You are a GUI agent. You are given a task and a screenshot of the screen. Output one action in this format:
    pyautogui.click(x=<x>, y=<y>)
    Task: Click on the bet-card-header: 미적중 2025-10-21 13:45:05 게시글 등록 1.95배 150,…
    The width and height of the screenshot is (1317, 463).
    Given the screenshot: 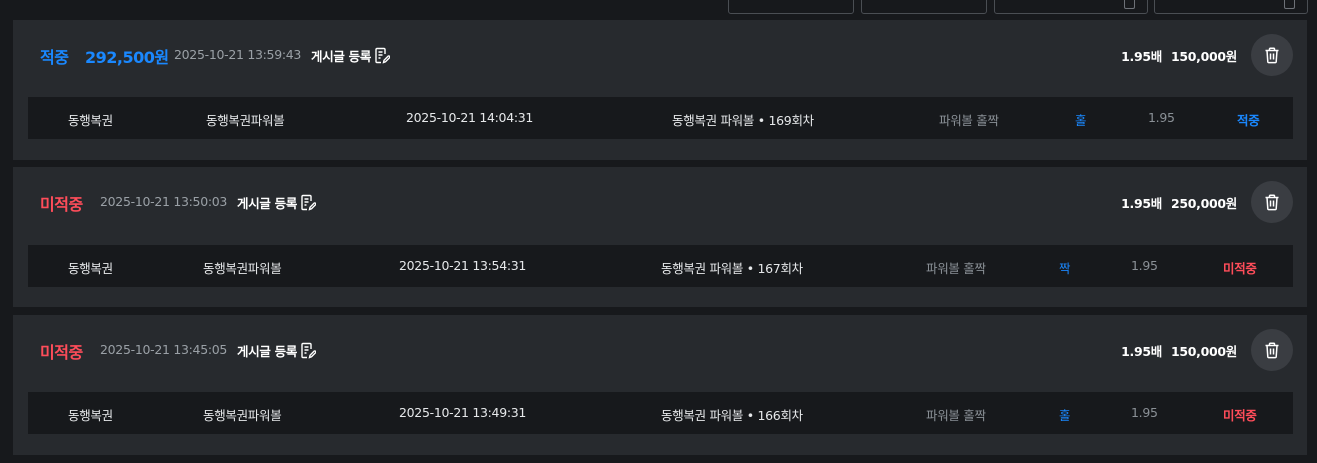 What is the action you would take?
    pyautogui.click(x=660, y=350)
    